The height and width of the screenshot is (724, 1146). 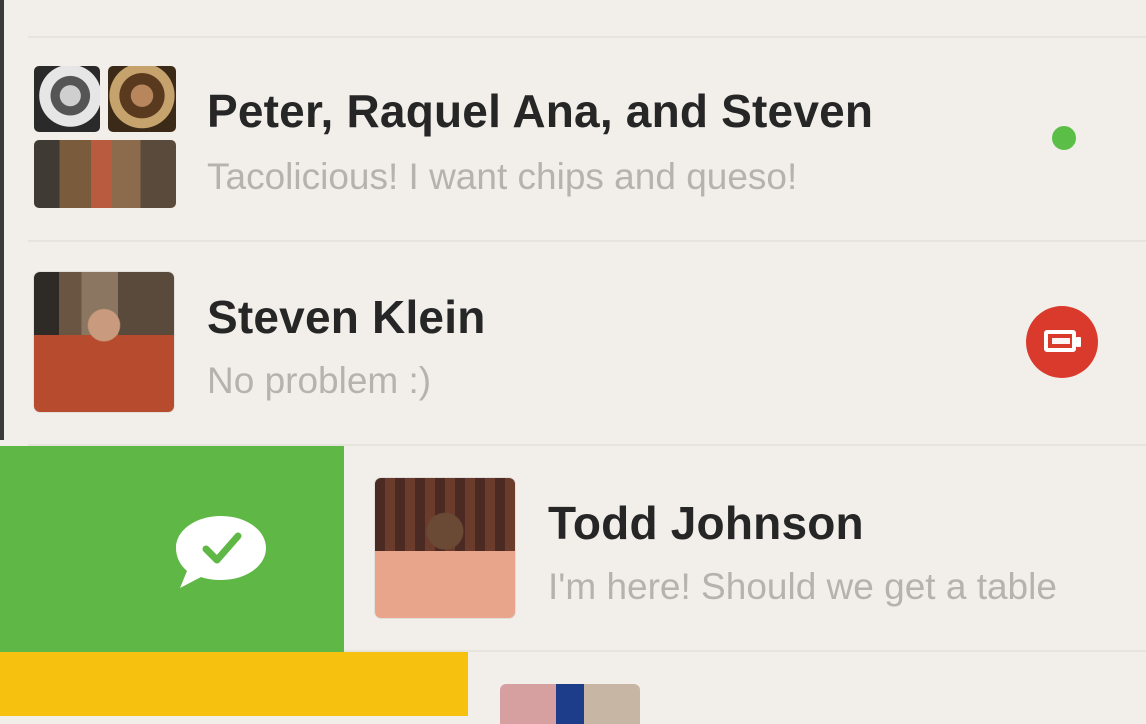 What do you see at coordinates (67, 99) in the screenshot?
I see `avatar-peter` at bounding box center [67, 99].